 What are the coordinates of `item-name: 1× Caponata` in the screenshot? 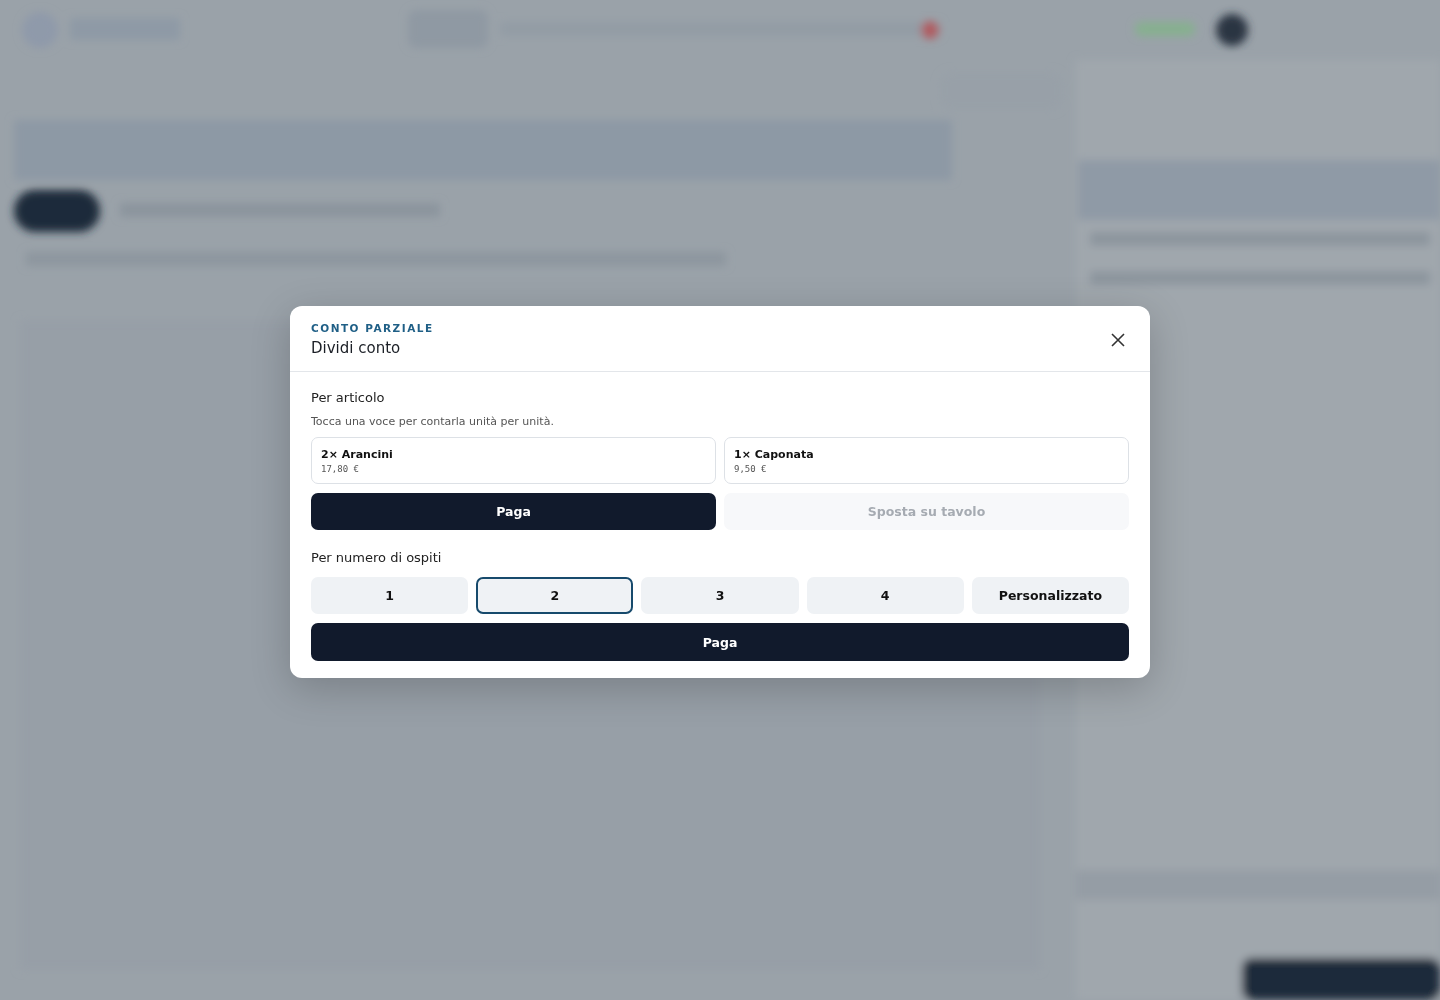 It's located at (774, 454).